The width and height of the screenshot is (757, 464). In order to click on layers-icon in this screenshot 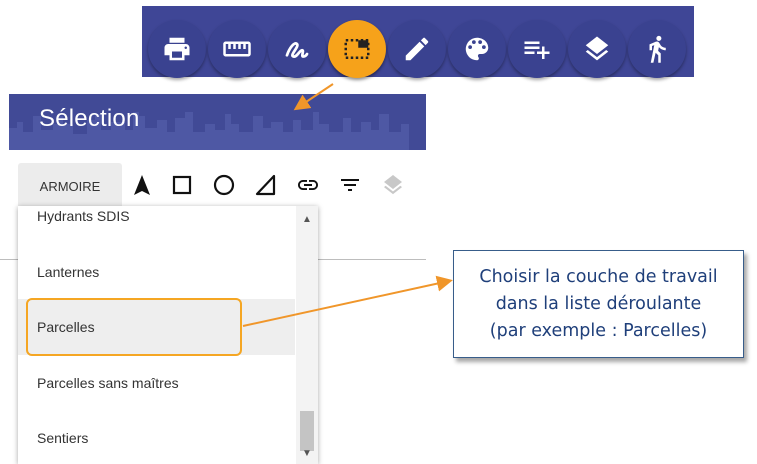, I will do `click(597, 48)`.